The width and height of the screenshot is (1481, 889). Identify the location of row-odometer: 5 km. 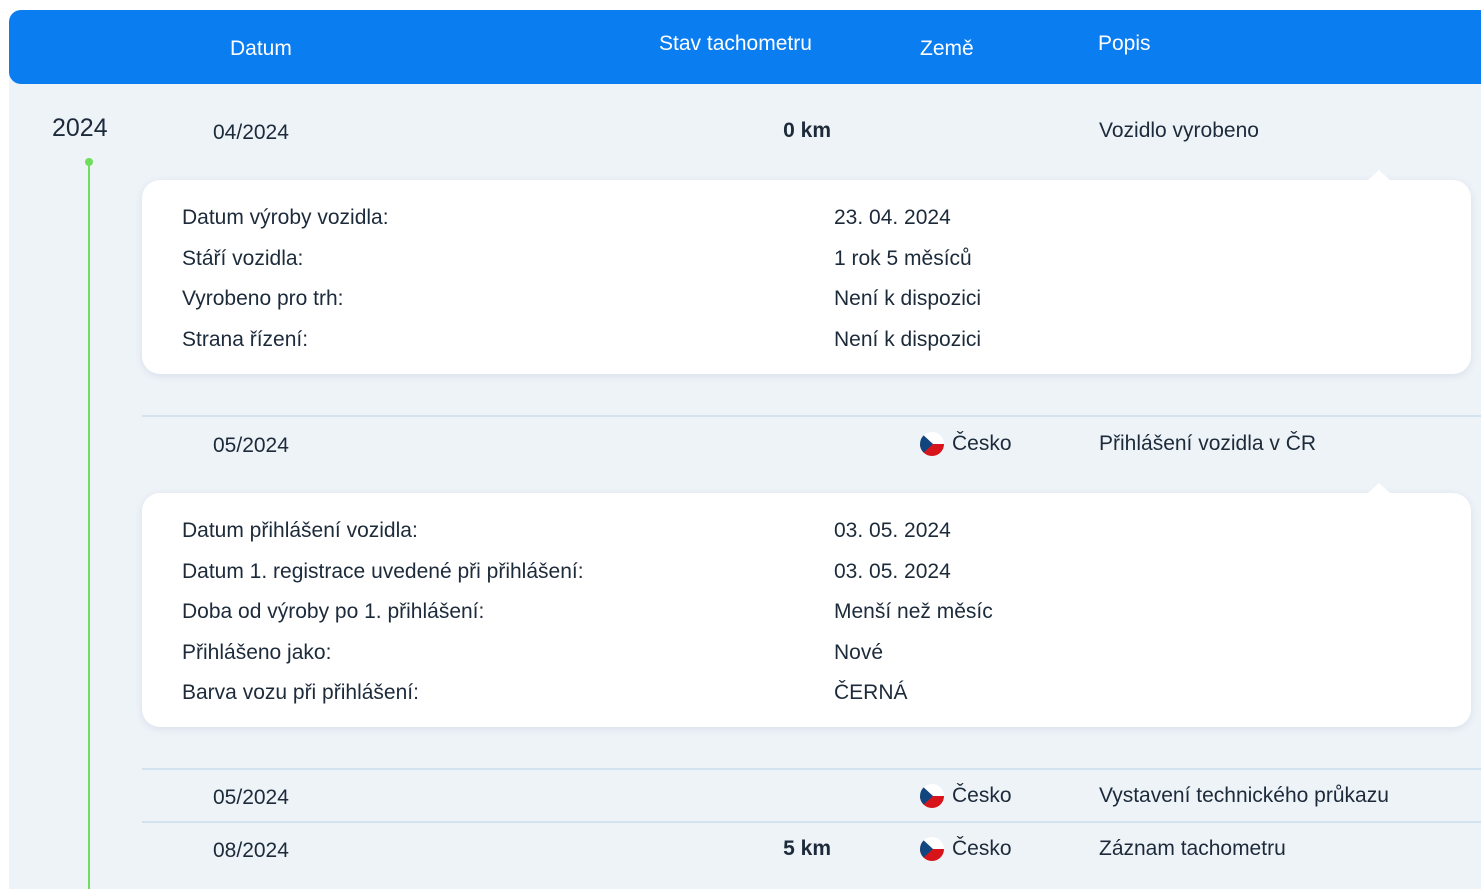
(807, 848).